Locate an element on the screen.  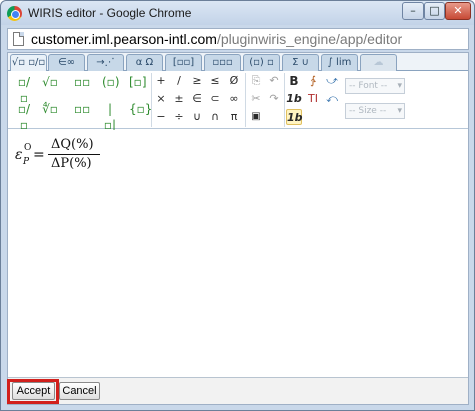
subscript-button: ▫▫ is located at coordinates (82, 109).